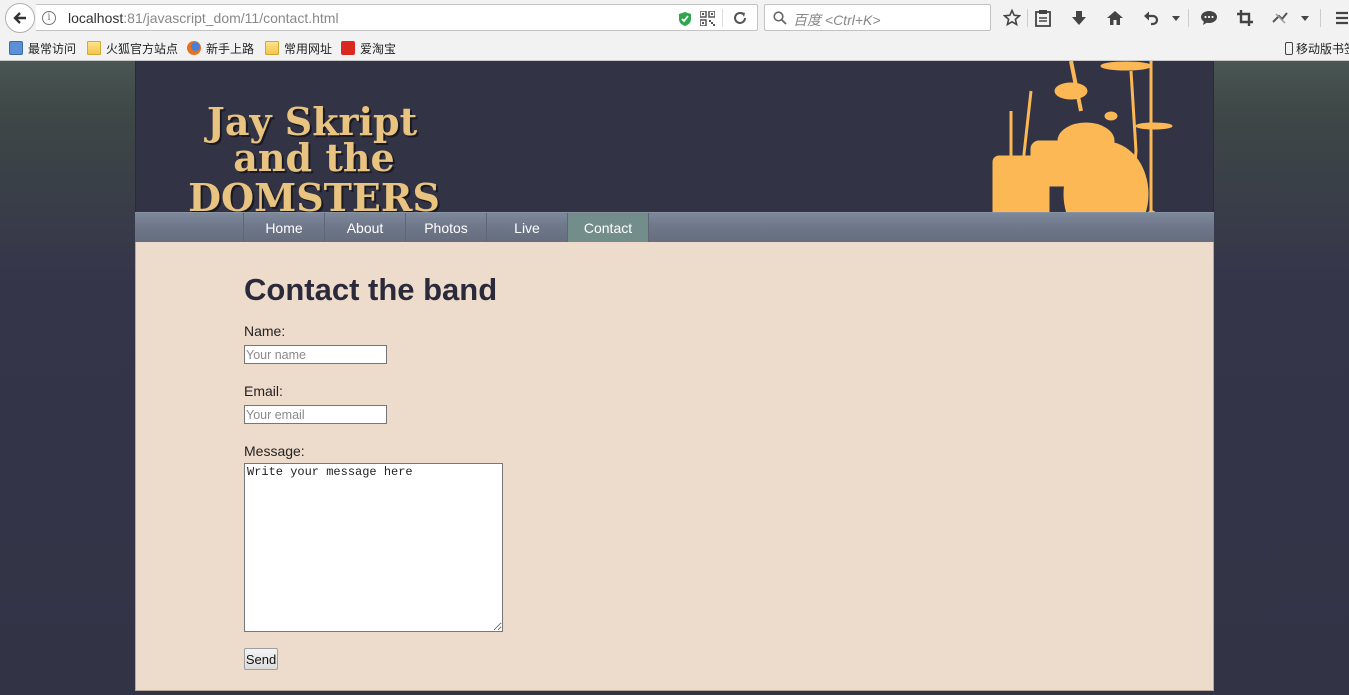 The image size is (1349, 695). I want to click on reader-list-icon, so click(1043, 18).